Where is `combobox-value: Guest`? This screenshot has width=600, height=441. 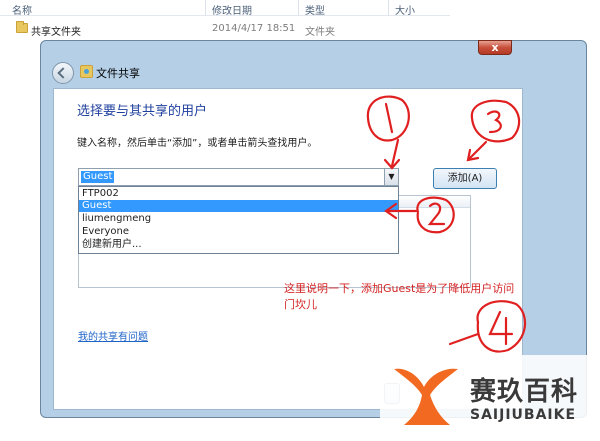
combobox-value: Guest is located at coordinates (98, 177).